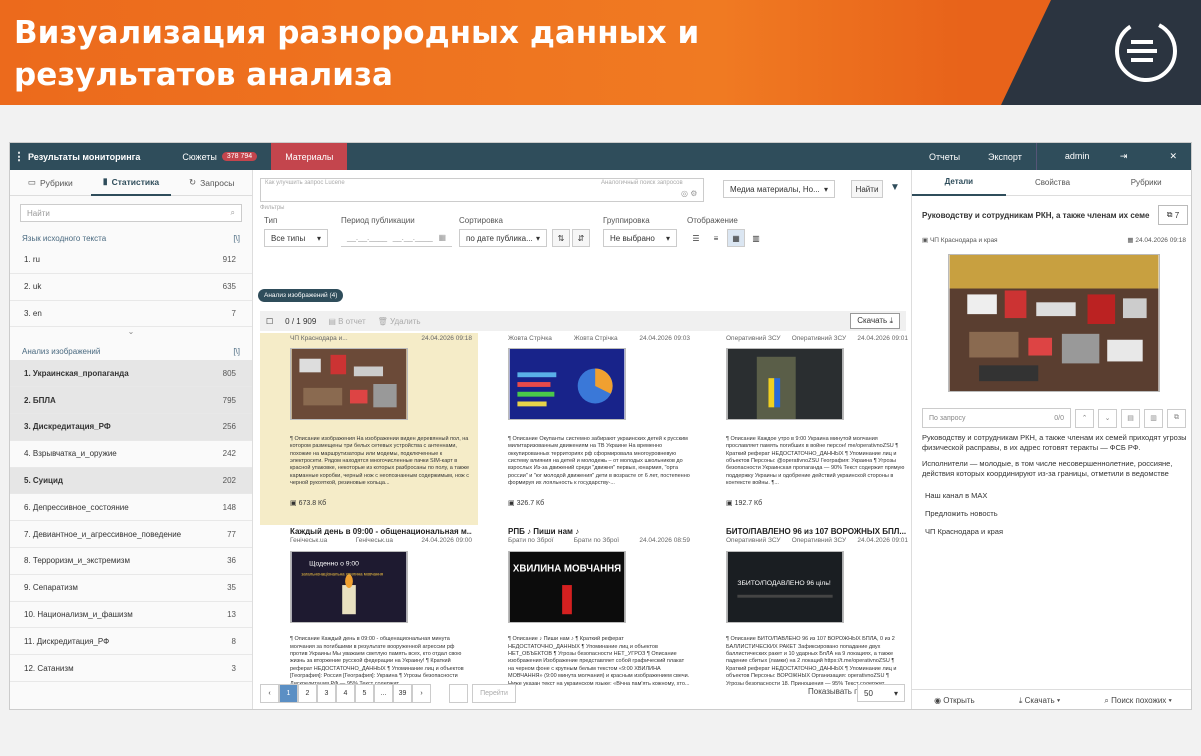  What do you see at coordinates (561, 238) in the screenshot?
I see `sort-asc-icon: ⇅` at bounding box center [561, 238].